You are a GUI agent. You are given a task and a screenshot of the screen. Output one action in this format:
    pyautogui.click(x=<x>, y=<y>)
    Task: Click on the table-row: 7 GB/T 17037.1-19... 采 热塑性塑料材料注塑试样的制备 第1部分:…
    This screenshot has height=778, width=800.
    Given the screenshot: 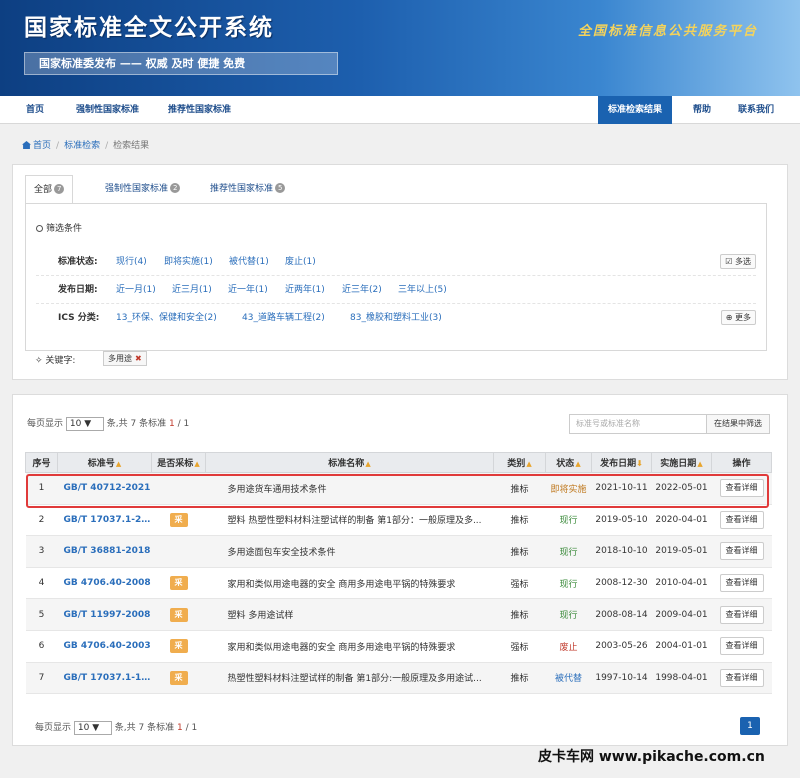 What is the action you would take?
    pyautogui.click(x=398, y=678)
    